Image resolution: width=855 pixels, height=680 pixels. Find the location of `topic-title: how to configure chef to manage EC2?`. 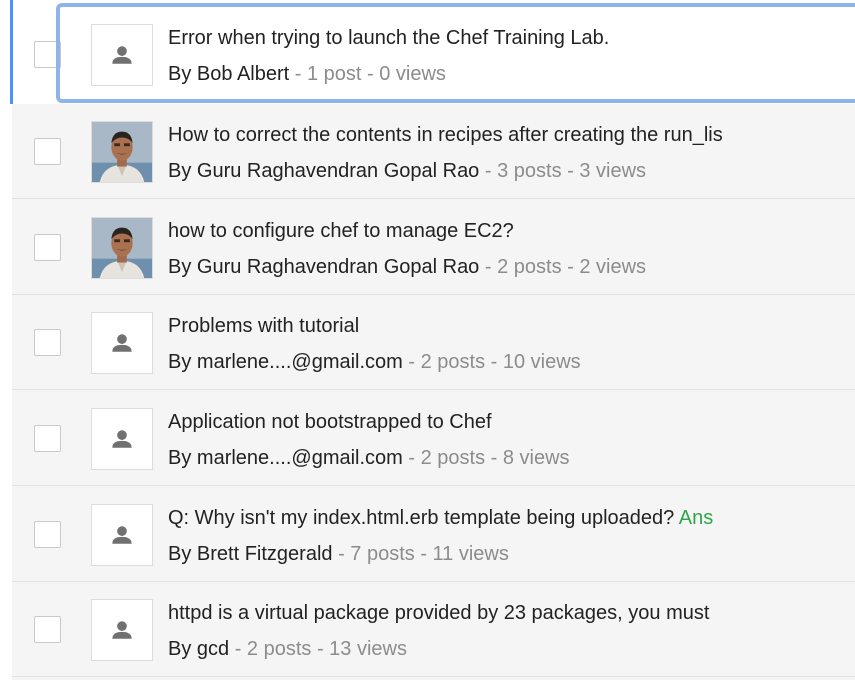

topic-title: how to configure chef to manage EC2? is located at coordinates (341, 231).